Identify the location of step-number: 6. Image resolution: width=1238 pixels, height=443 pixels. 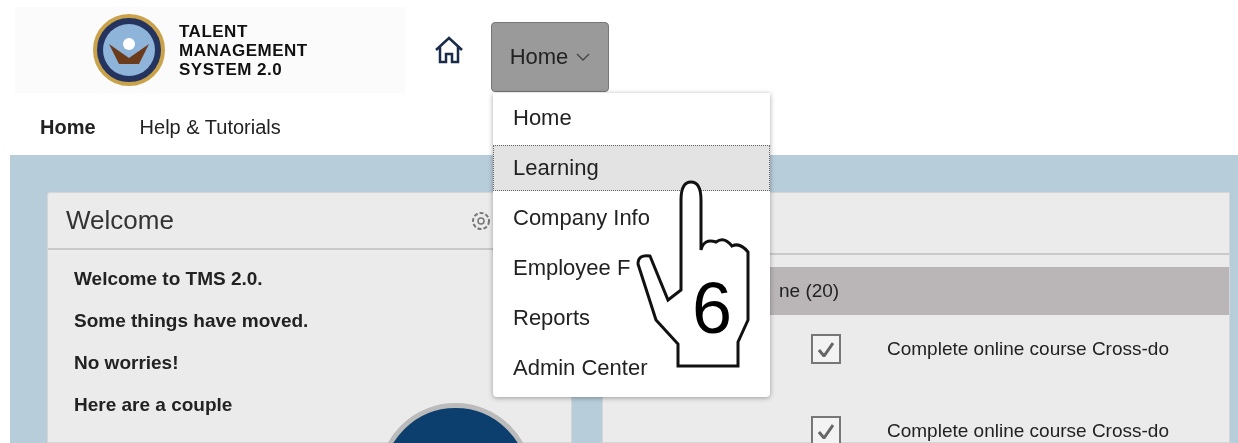
(712, 308).